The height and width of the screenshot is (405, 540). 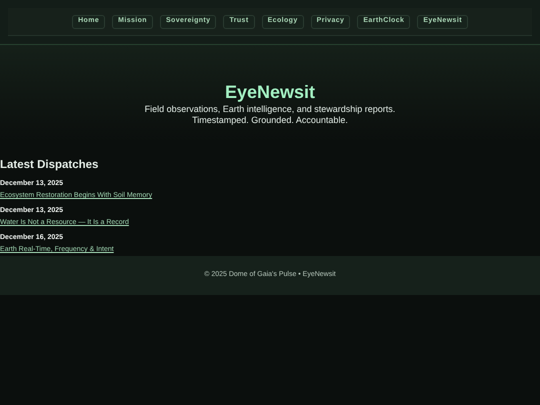 I want to click on section-heading: Latest Dispatches, so click(x=50, y=165).